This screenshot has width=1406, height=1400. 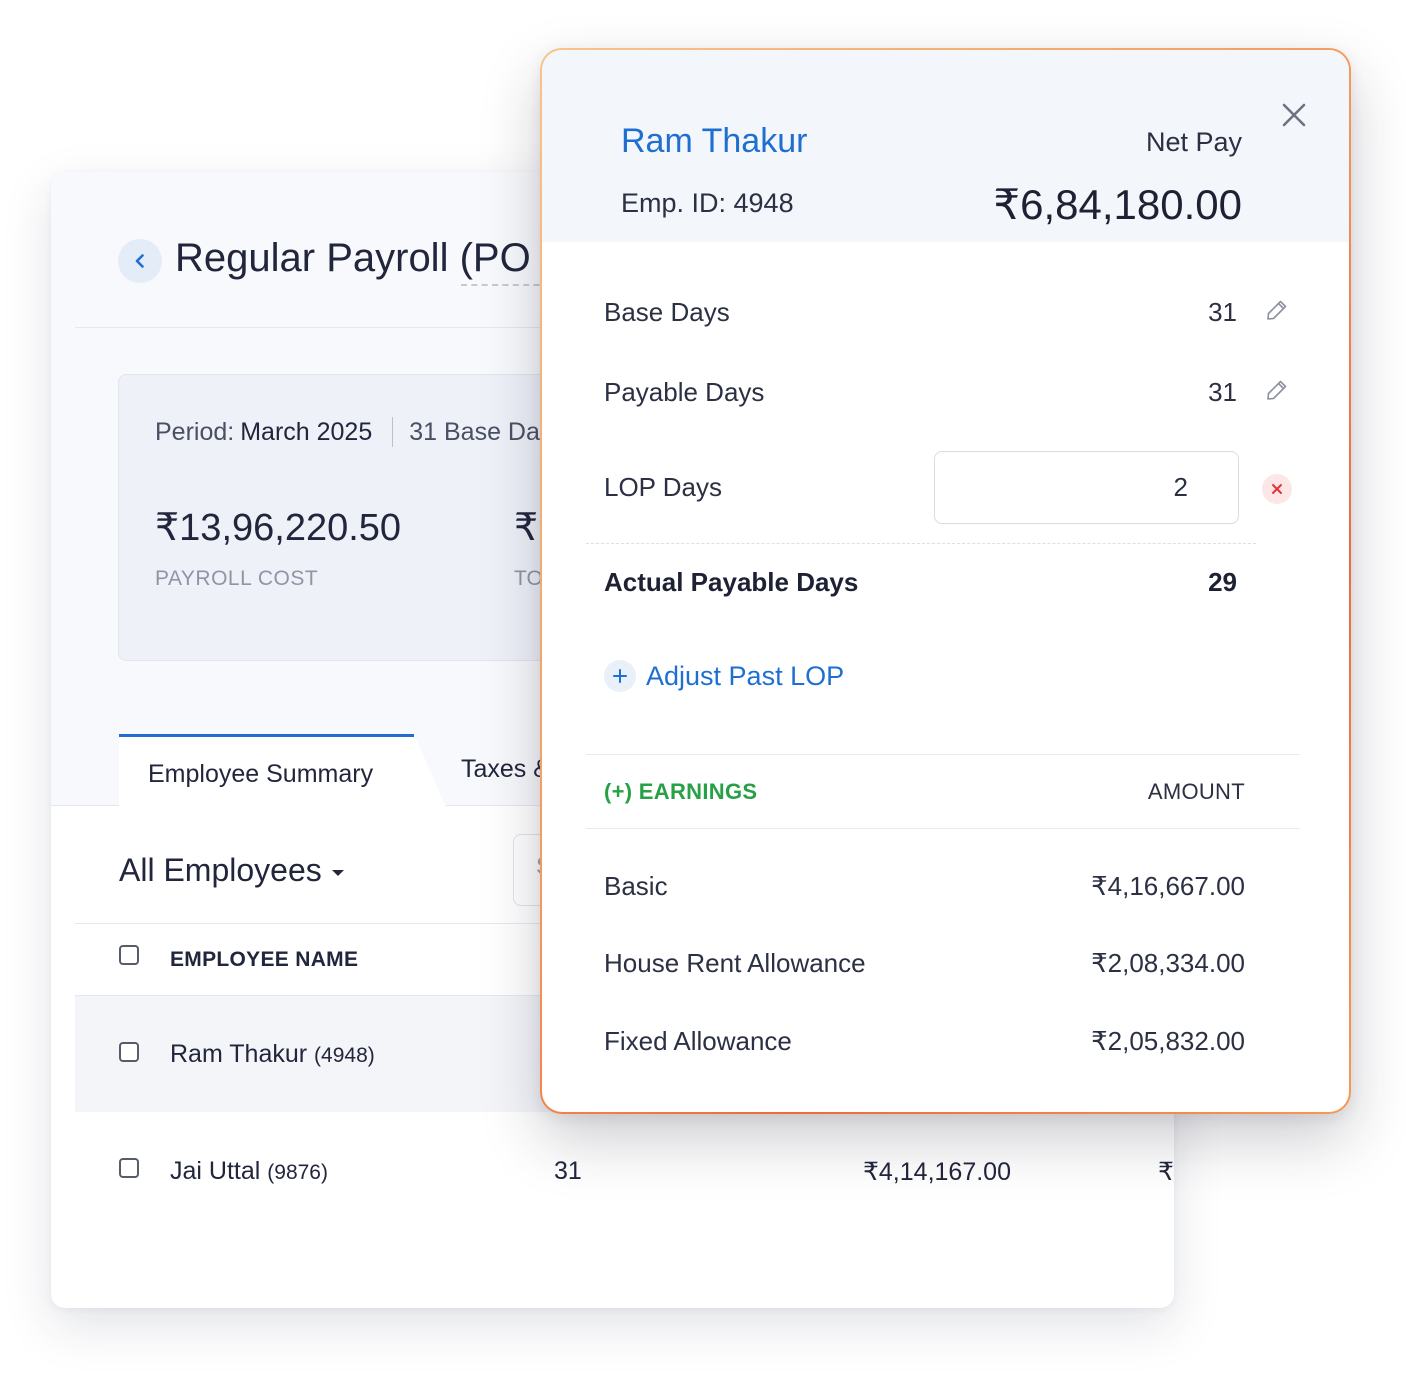 I want to click on adjust-past-lop-label: Adjust Past LOP, so click(x=745, y=675).